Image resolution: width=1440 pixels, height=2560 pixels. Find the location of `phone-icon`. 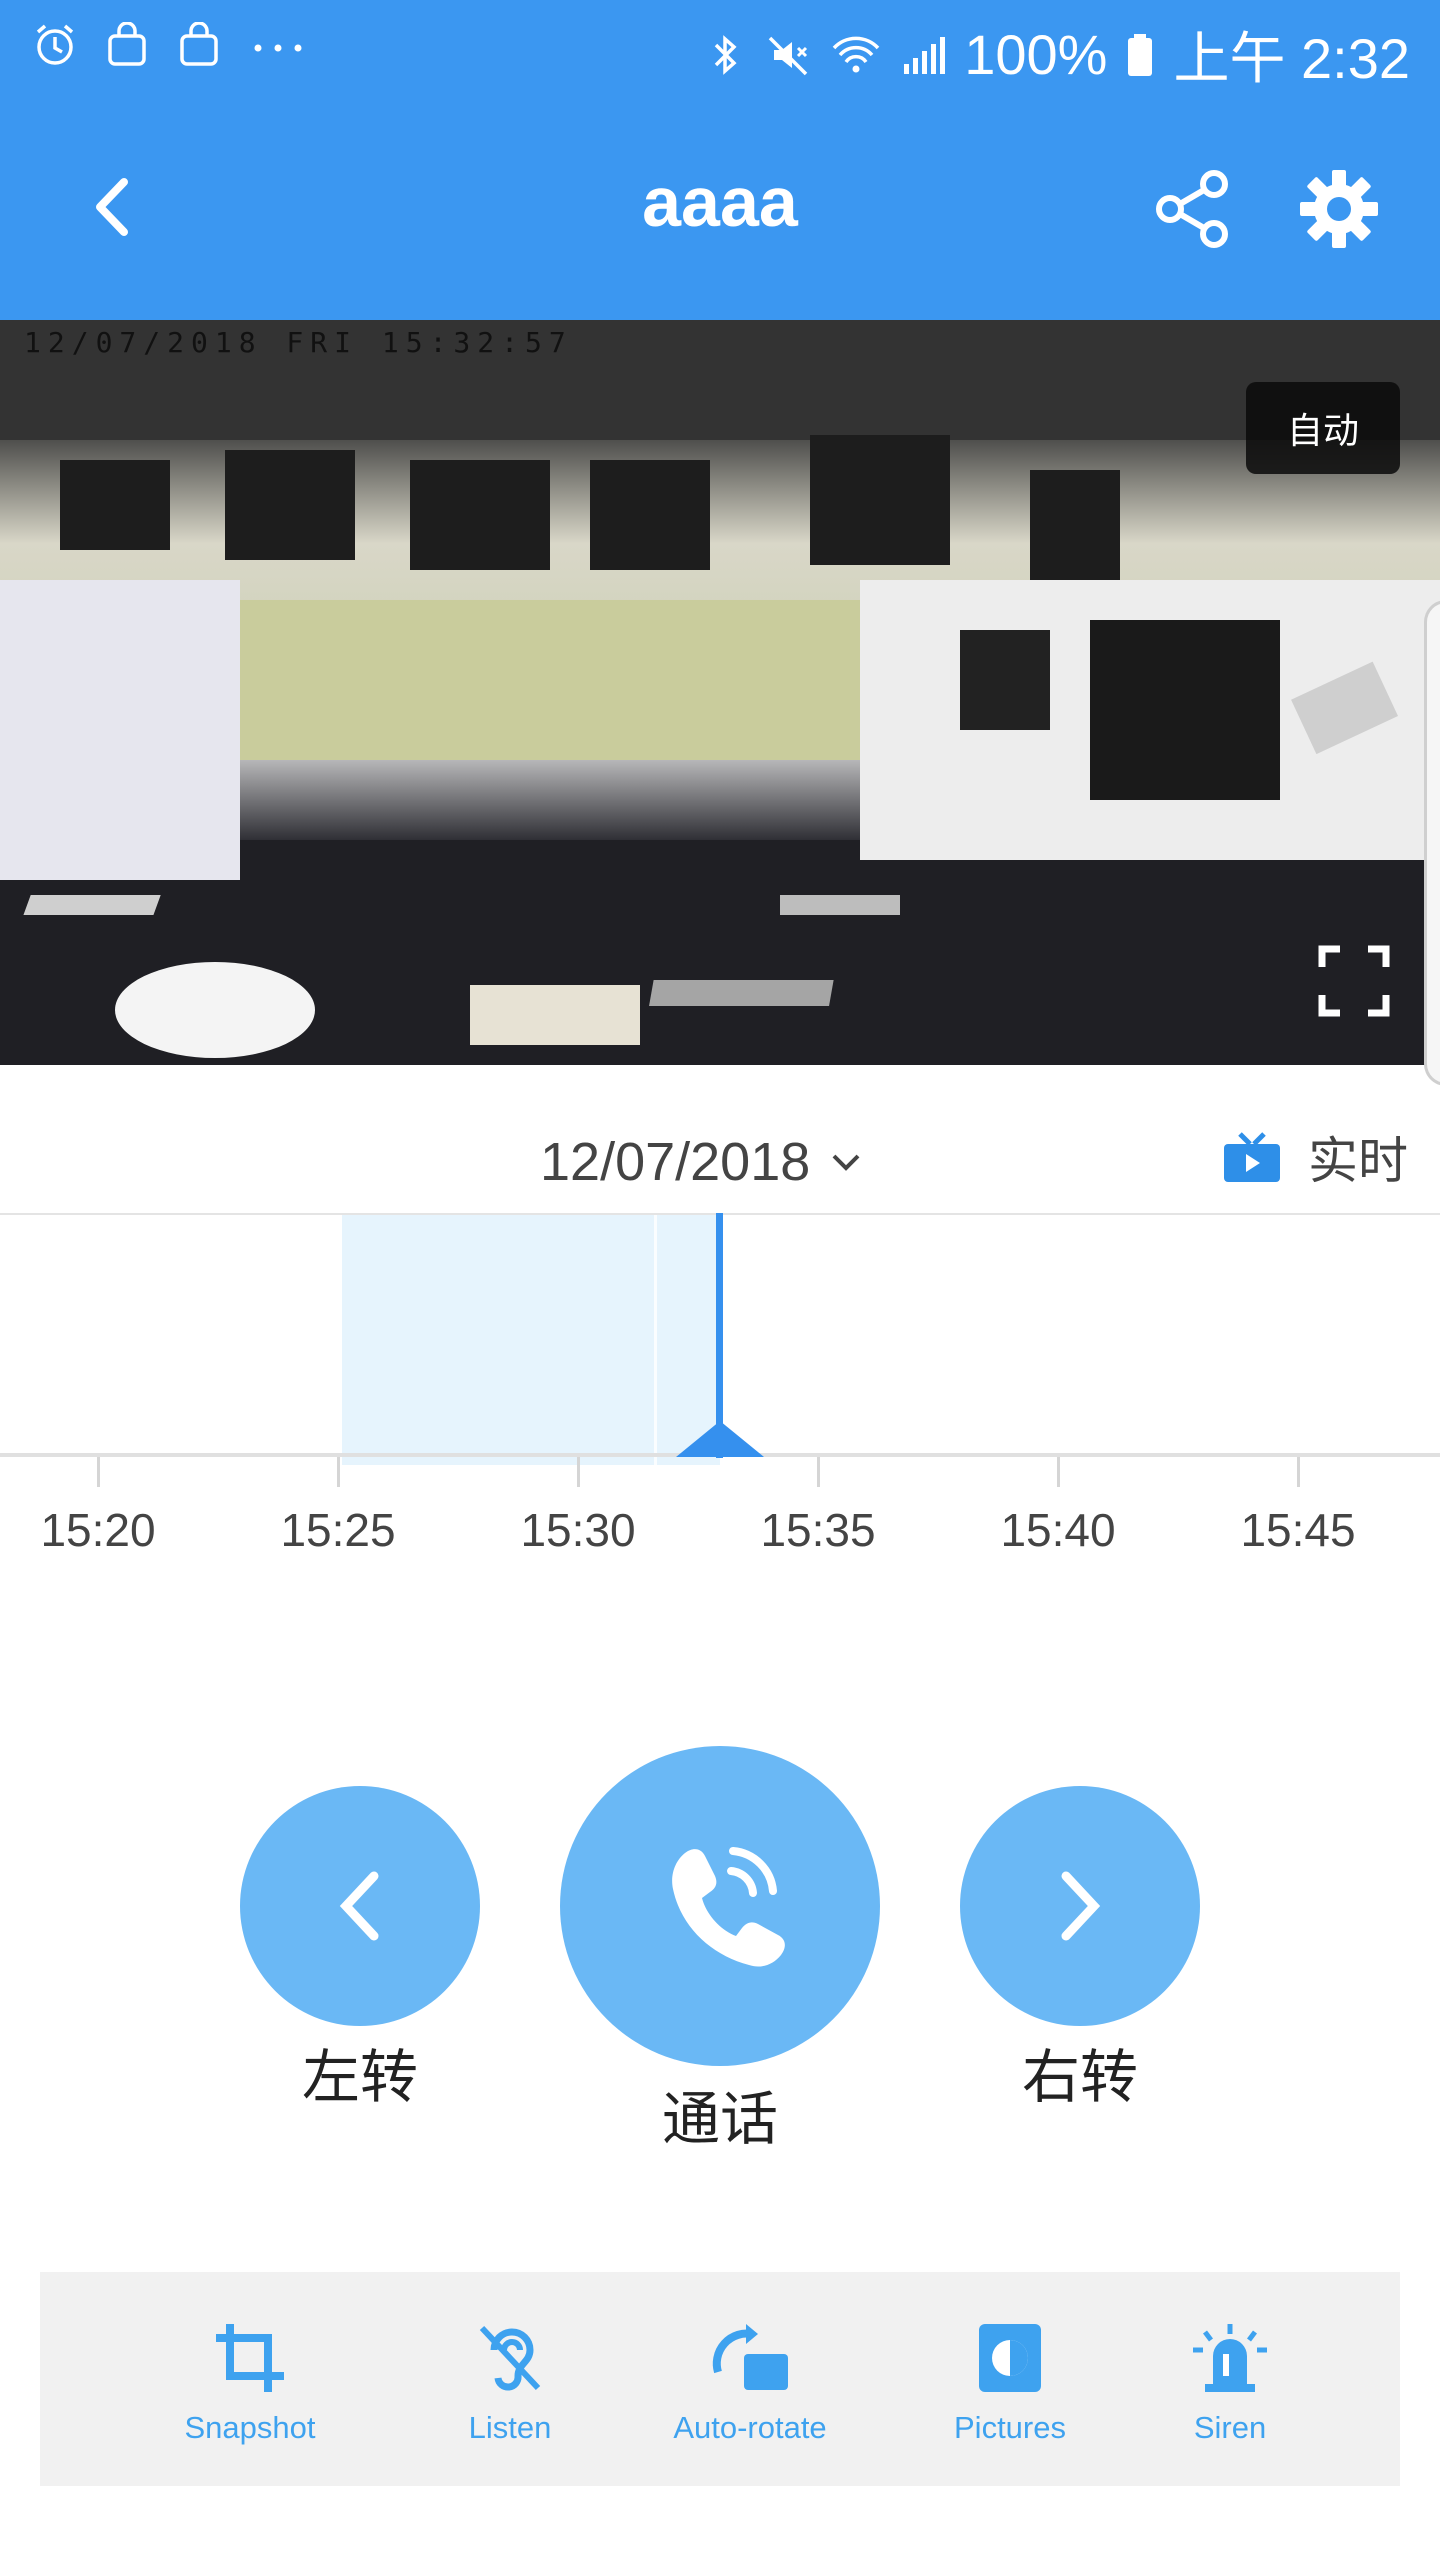

phone-icon is located at coordinates (728, 1907).